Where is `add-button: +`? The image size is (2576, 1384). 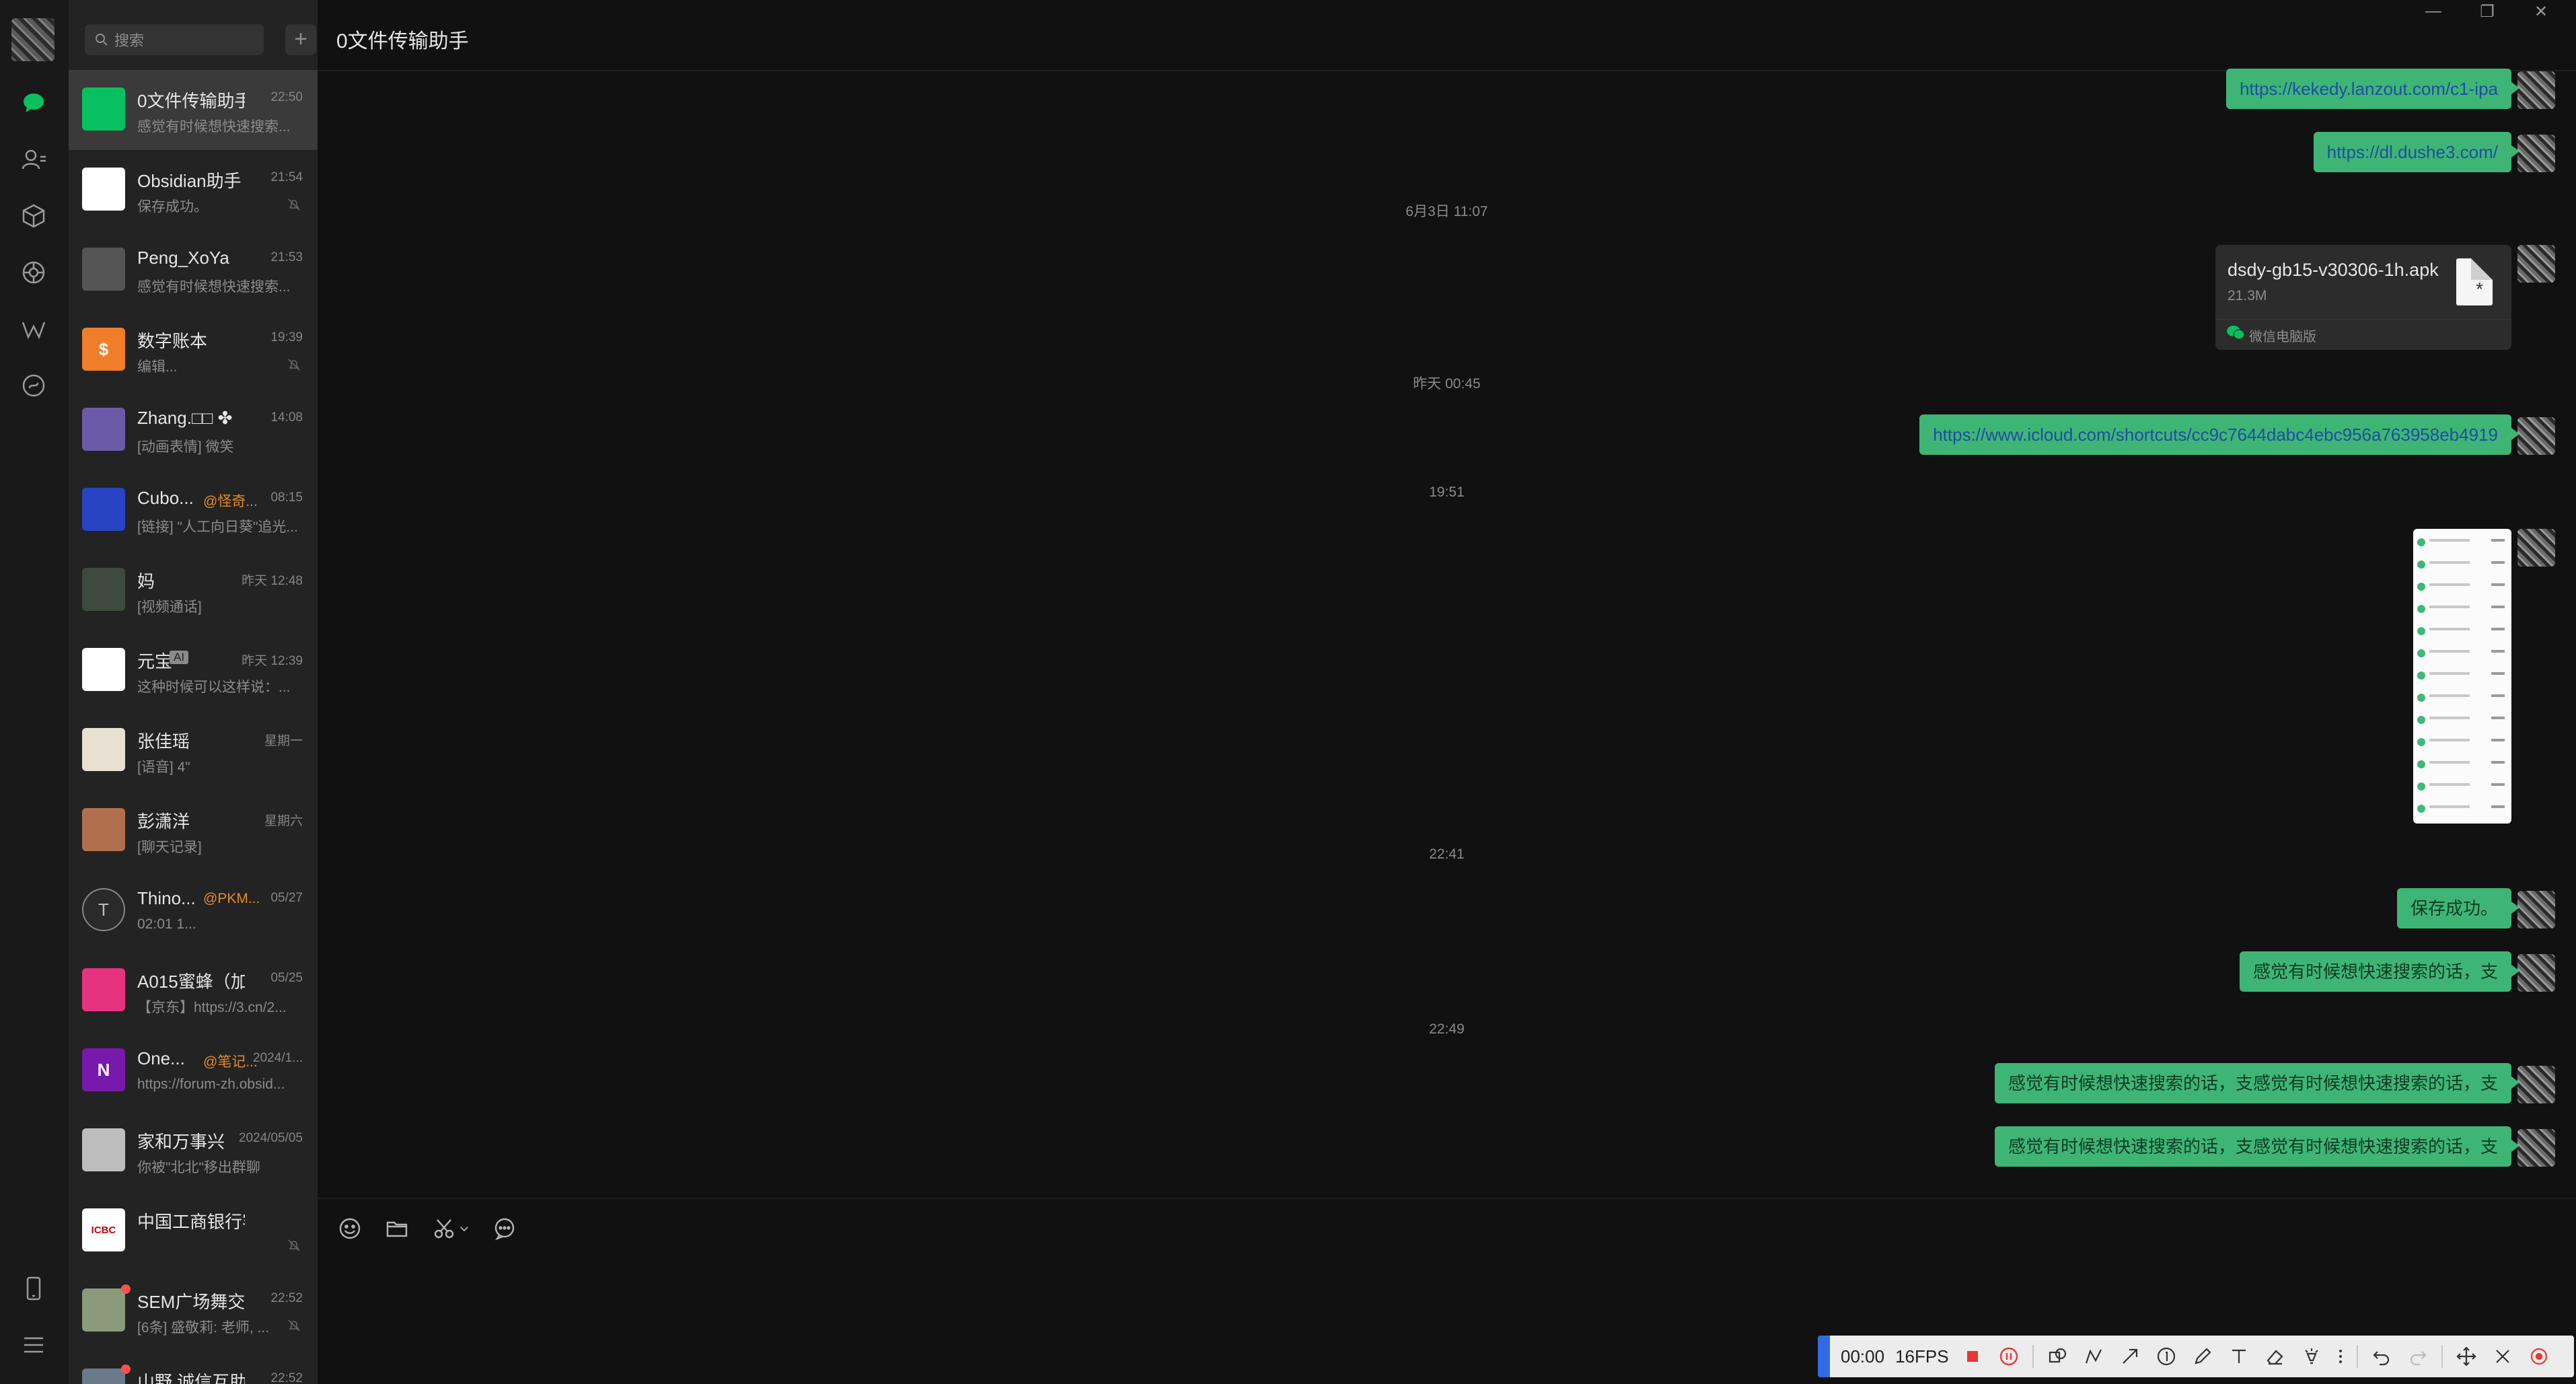
add-button: + is located at coordinates (300, 39).